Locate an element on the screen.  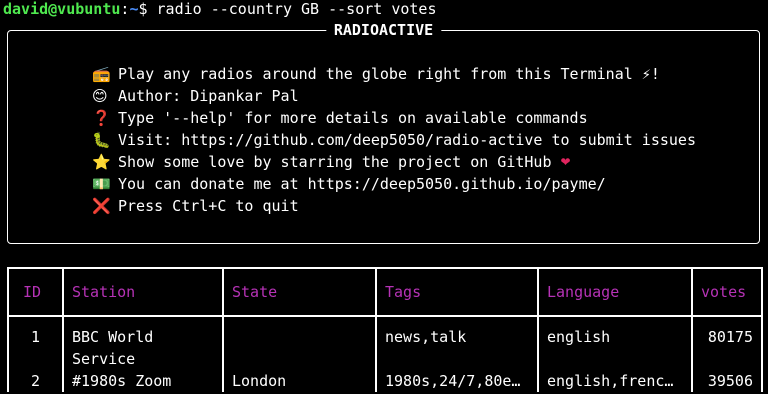
banner-line: 😊 Author: Dipankar Pal is located at coordinates (394, 96).